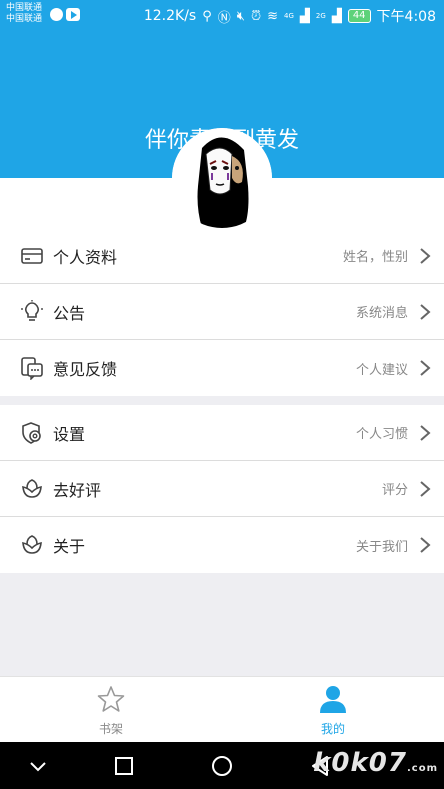 The height and width of the screenshot is (789, 444). What do you see at coordinates (336, 16) in the screenshot?
I see `signal-icon-2: ▟` at bounding box center [336, 16].